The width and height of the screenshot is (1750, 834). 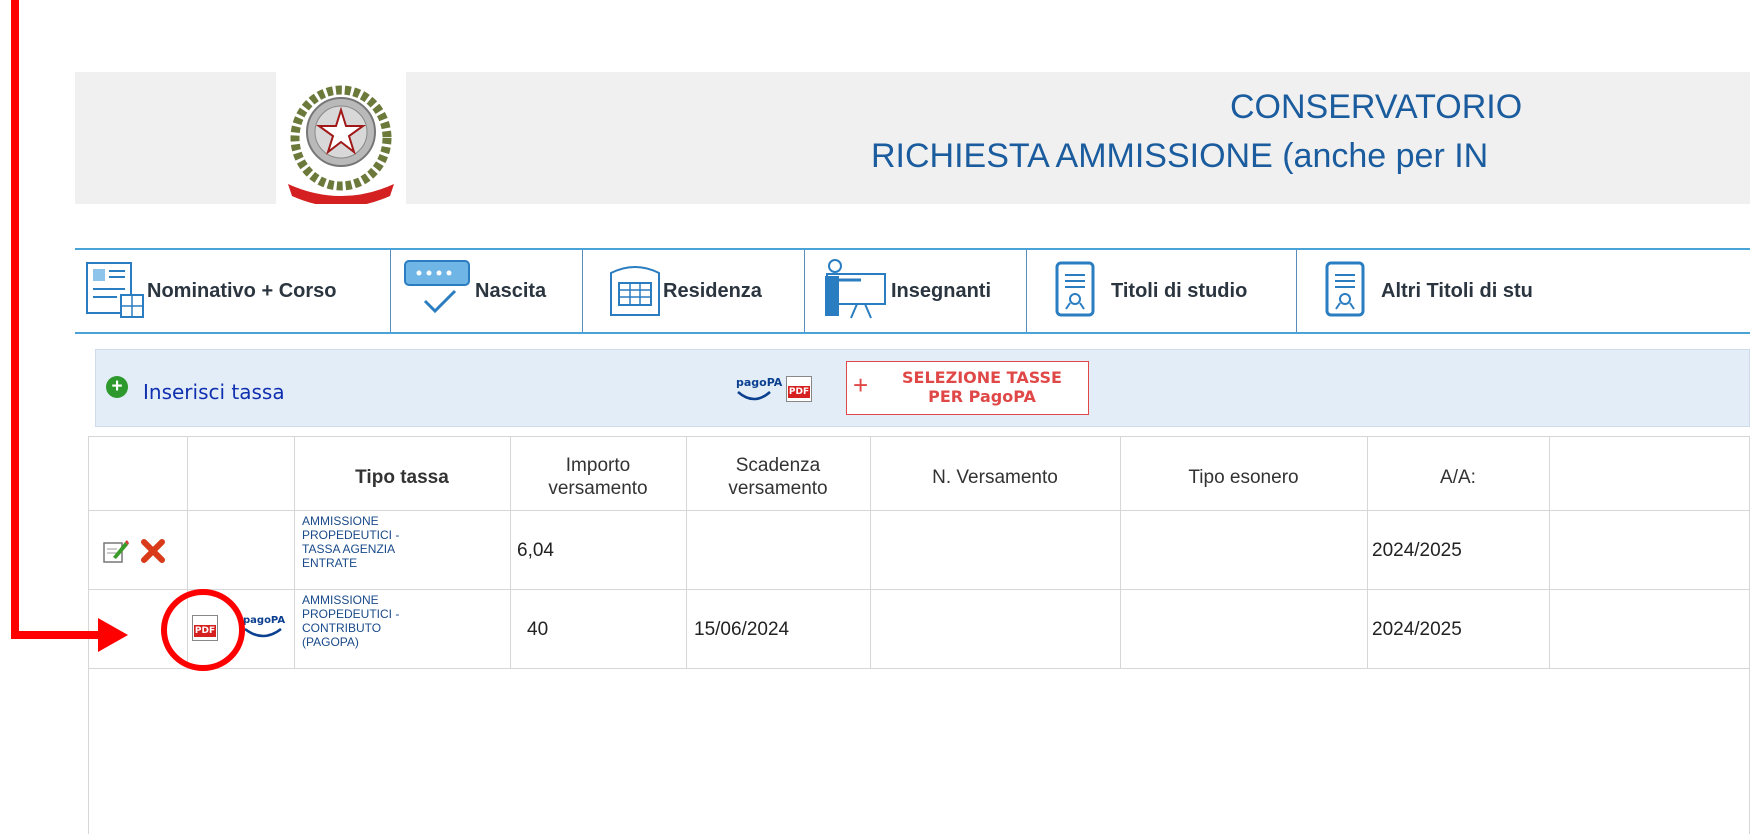 What do you see at coordinates (778, 465) in the screenshot?
I see `header-scadenza-line1: Scadenza` at bounding box center [778, 465].